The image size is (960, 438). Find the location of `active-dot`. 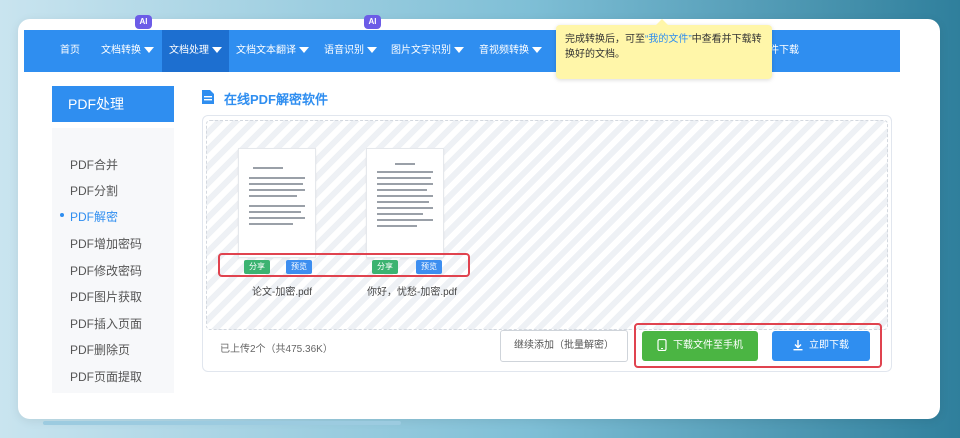

active-dot is located at coordinates (62, 215).